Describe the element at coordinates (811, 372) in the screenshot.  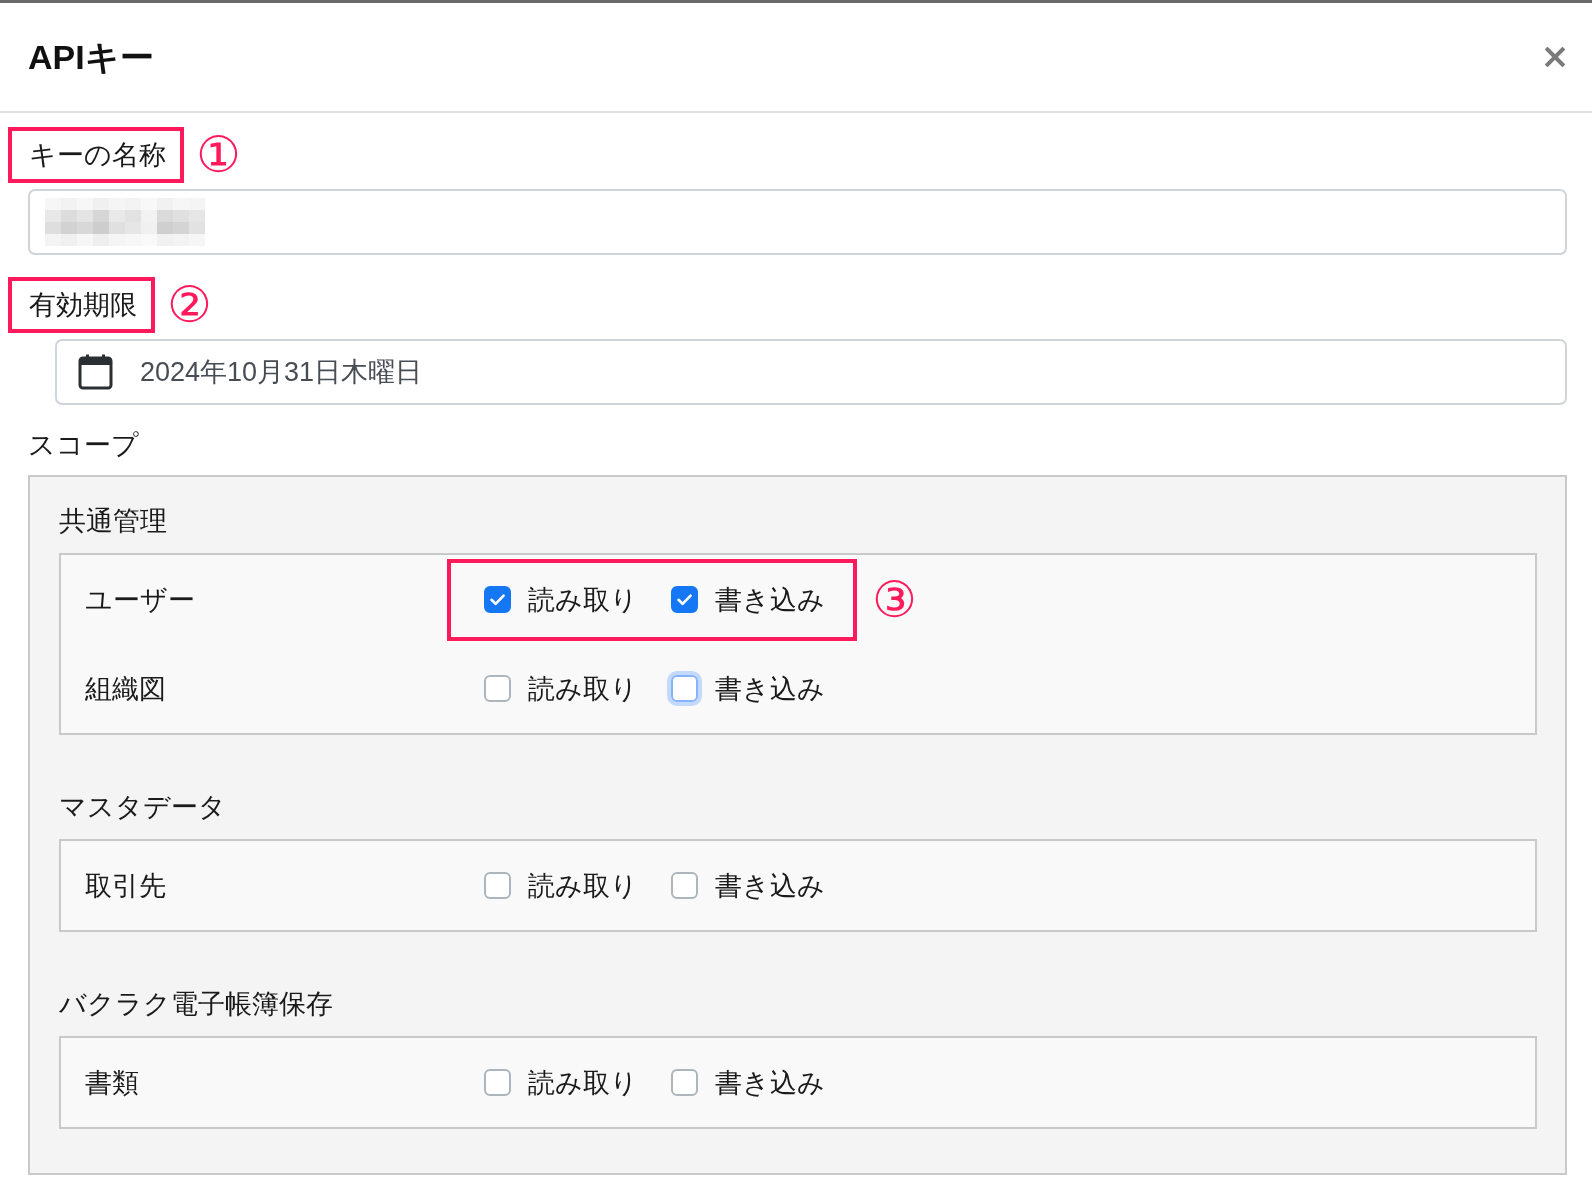
I see `date-field: 2024年10月31日木曜日` at that location.